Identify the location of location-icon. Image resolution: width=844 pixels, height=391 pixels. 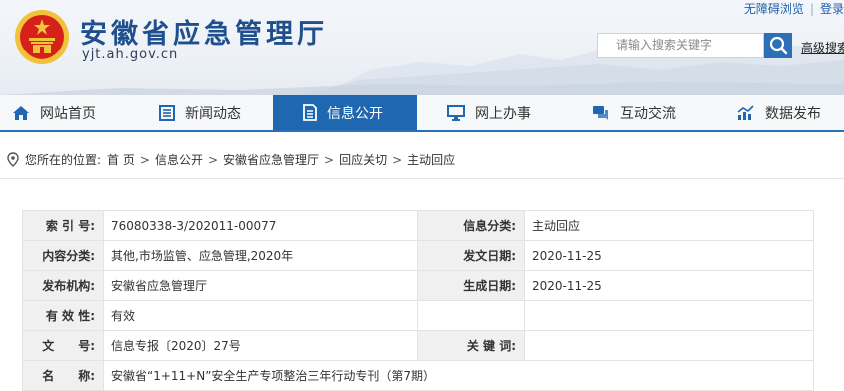
(13, 159).